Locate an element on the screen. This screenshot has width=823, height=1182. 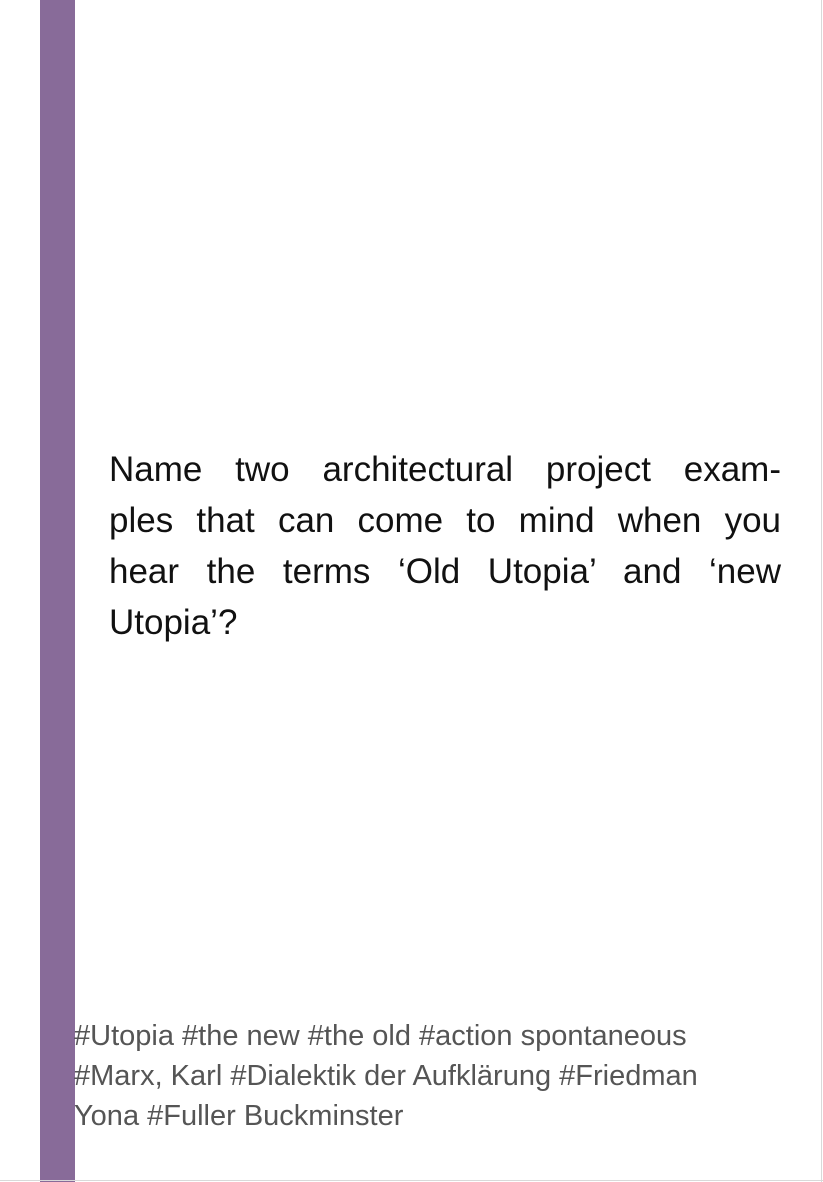
question-line: ples that can come to mind when you is located at coordinates (445, 520).